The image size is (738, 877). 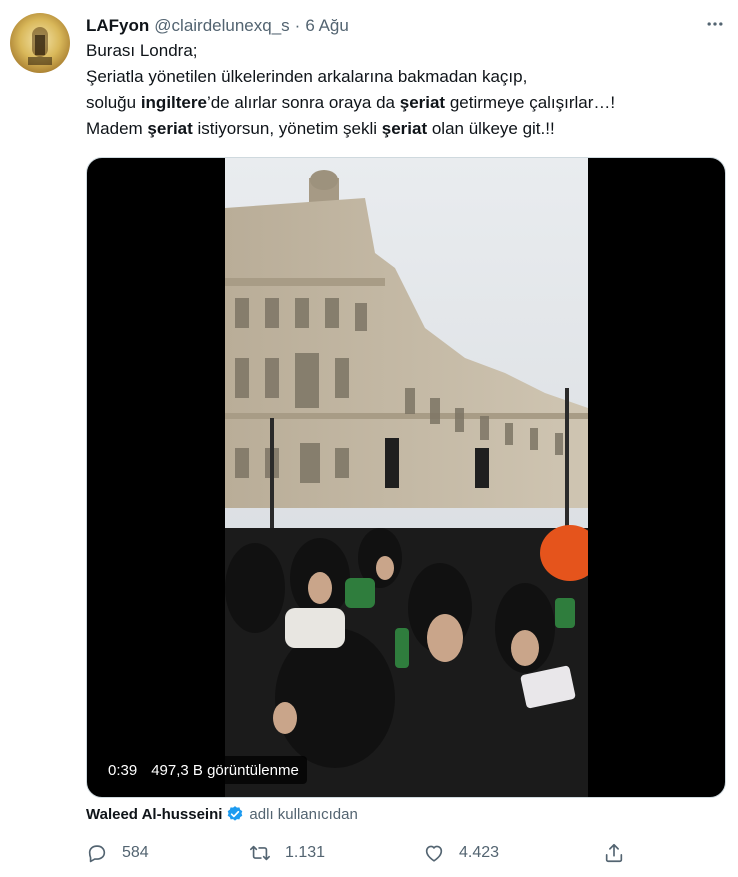 I want to click on display-name: LAFyon, so click(x=117, y=26).